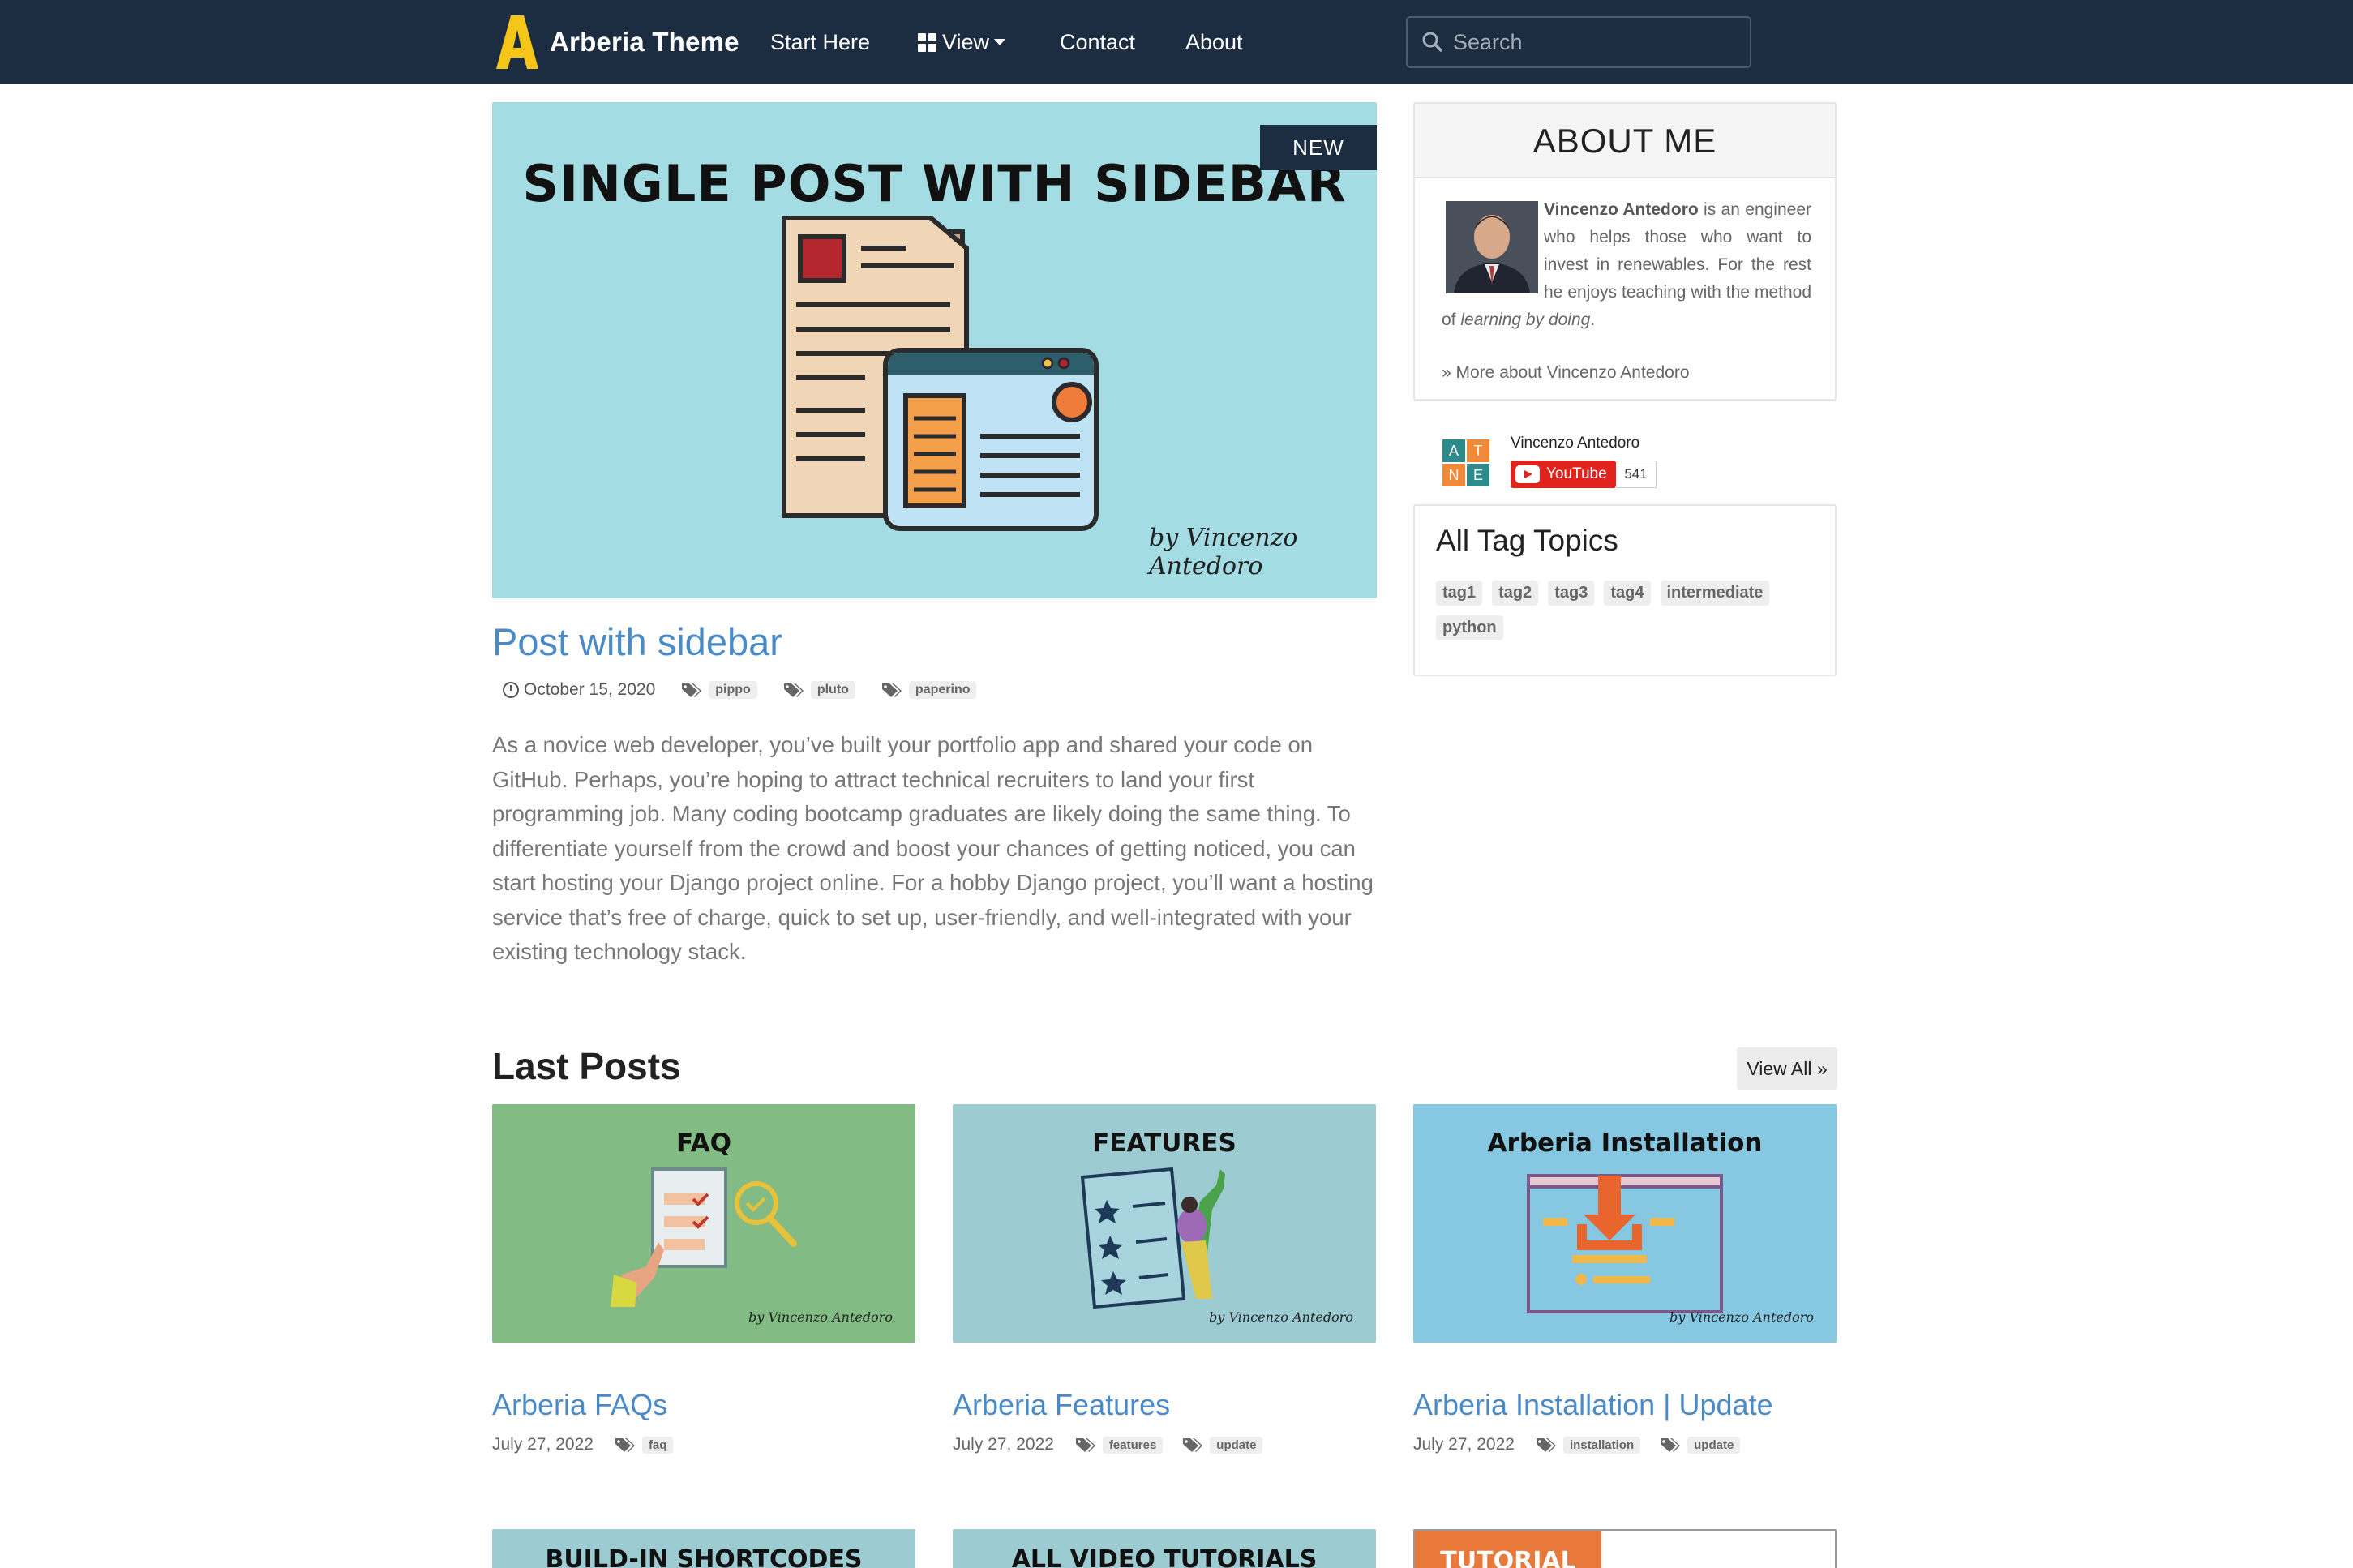 This screenshot has width=2353, height=1568. Describe the element at coordinates (833, 690) in the screenshot. I see `featured-tag: pluto` at that location.